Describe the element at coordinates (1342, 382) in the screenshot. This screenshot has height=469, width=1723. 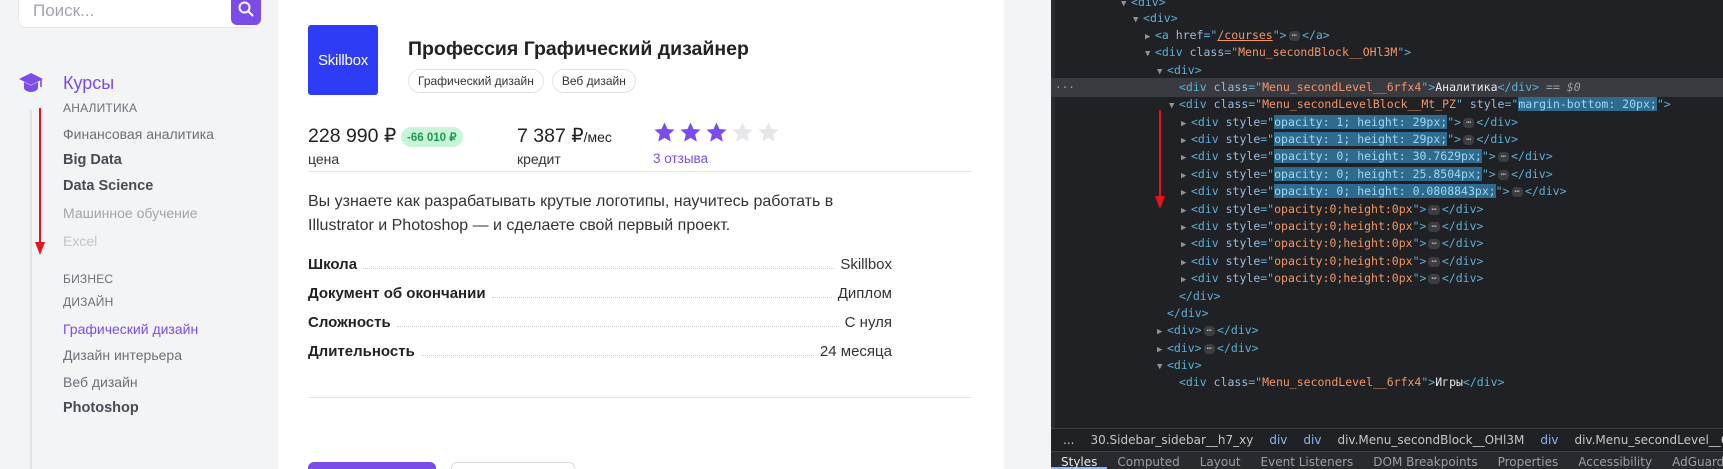
I see `dom-attr-value: Menu_secondLevel__6rfx4` at that location.